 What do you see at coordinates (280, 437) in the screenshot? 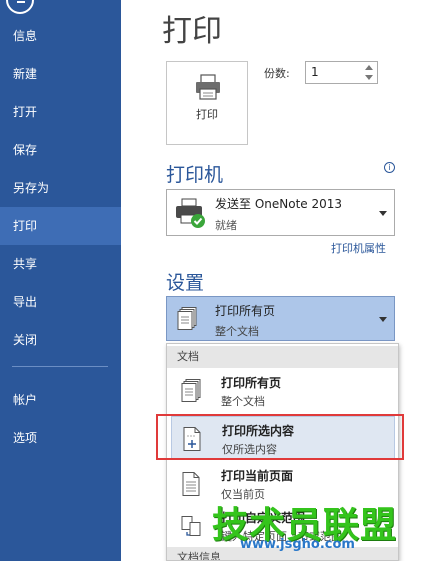
I see `highlight-annotation-box` at bounding box center [280, 437].